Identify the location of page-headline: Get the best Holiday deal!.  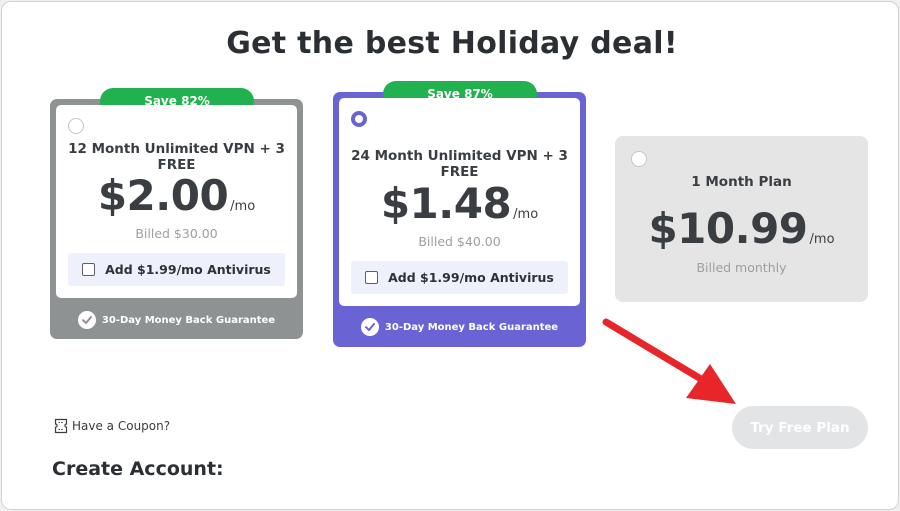
(452, 43).